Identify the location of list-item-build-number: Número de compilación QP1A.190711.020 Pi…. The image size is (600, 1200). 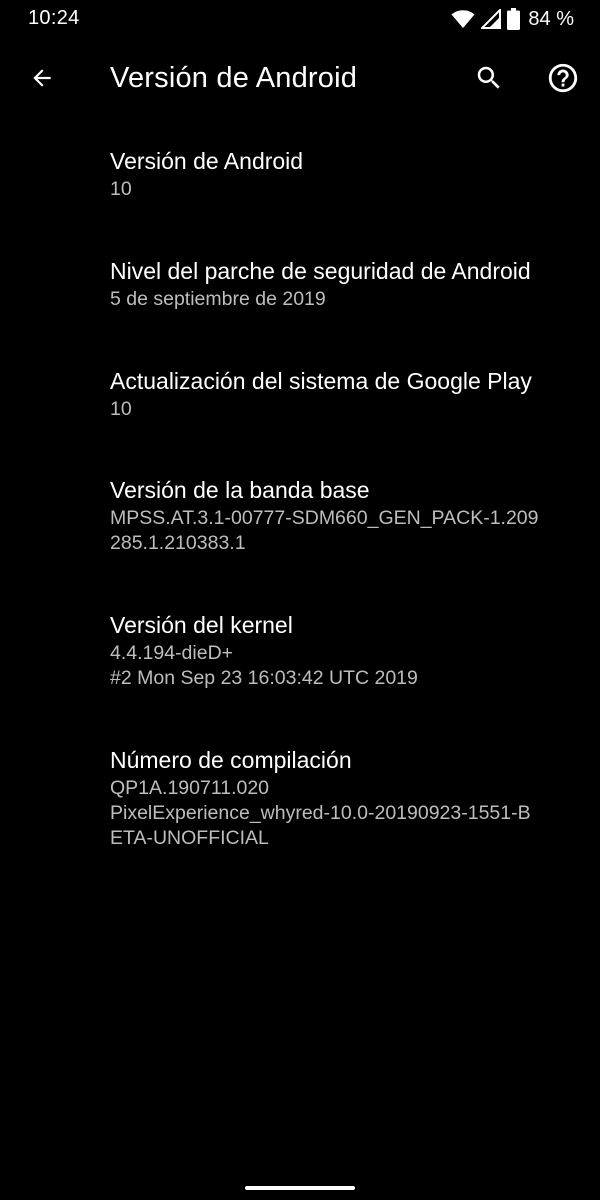
(300, 798).